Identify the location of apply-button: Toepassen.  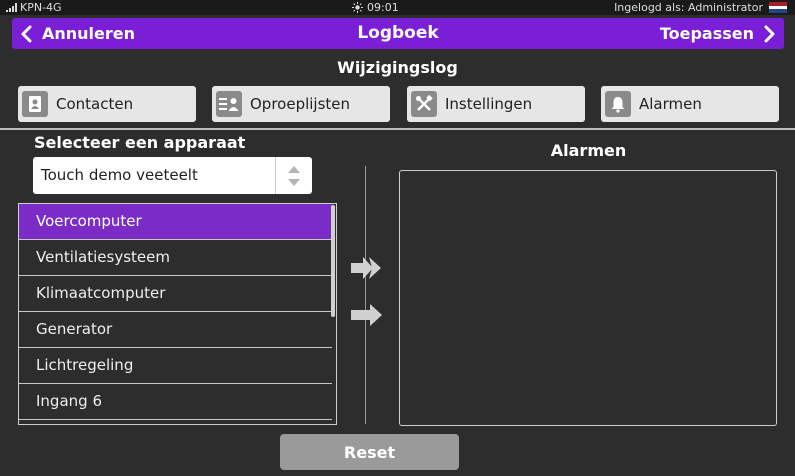
(718, 33).